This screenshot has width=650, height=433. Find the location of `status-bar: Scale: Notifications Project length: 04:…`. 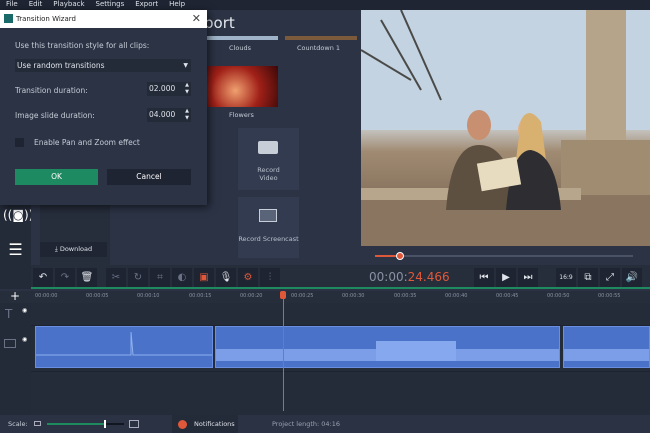

status-bar: Scale: Notifications Project length: 04:… is located at coordinates (325, 424).